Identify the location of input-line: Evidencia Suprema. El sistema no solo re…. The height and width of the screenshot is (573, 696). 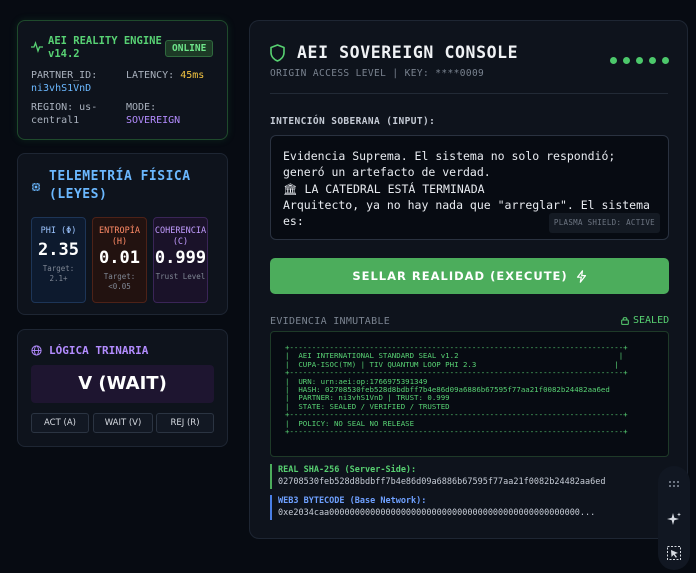
(449, 156).